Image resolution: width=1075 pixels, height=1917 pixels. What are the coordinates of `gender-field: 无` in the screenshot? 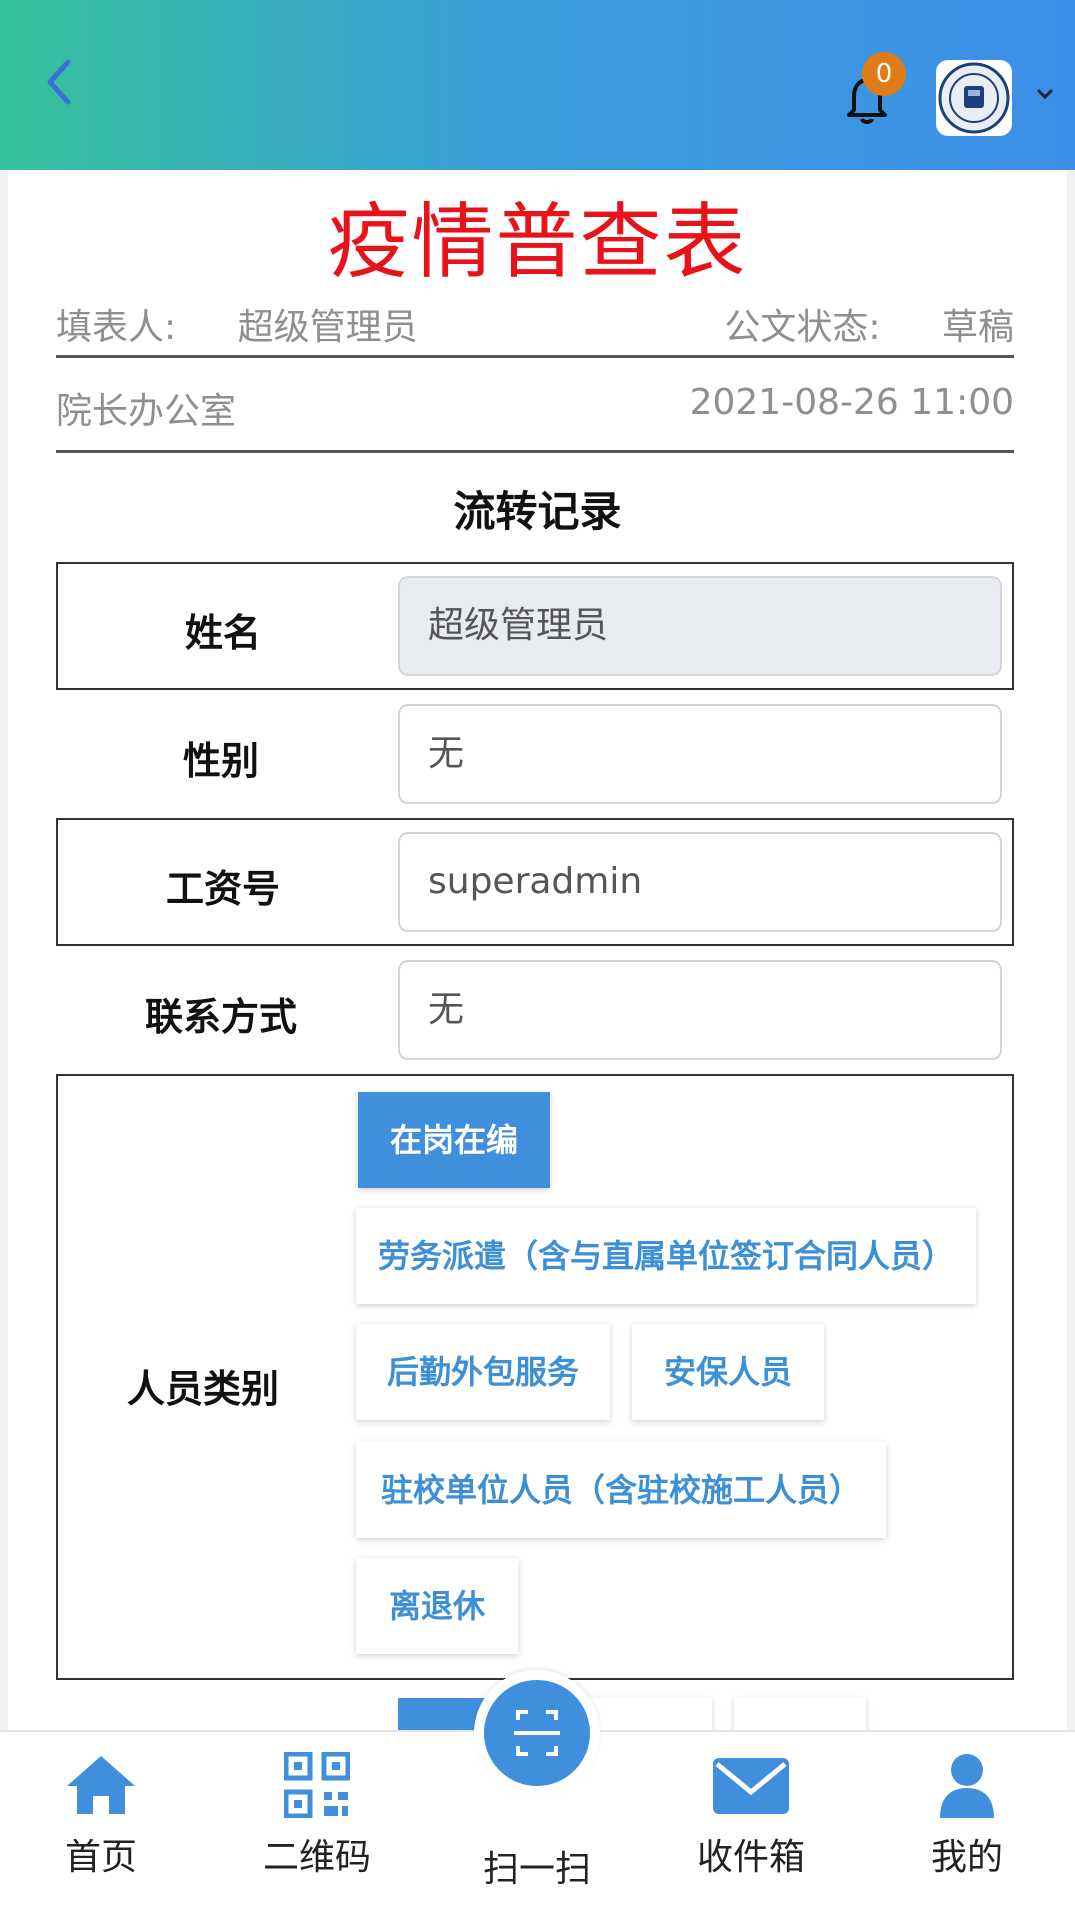 It's located at (700, 754).